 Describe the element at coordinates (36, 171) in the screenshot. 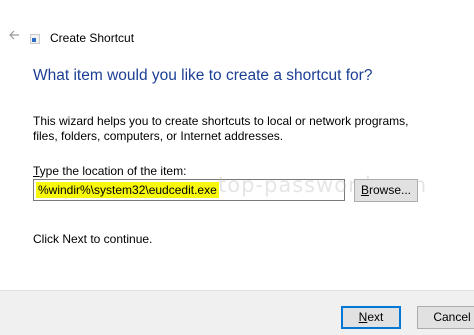

I see `location-label-accesskey: T` at that location.